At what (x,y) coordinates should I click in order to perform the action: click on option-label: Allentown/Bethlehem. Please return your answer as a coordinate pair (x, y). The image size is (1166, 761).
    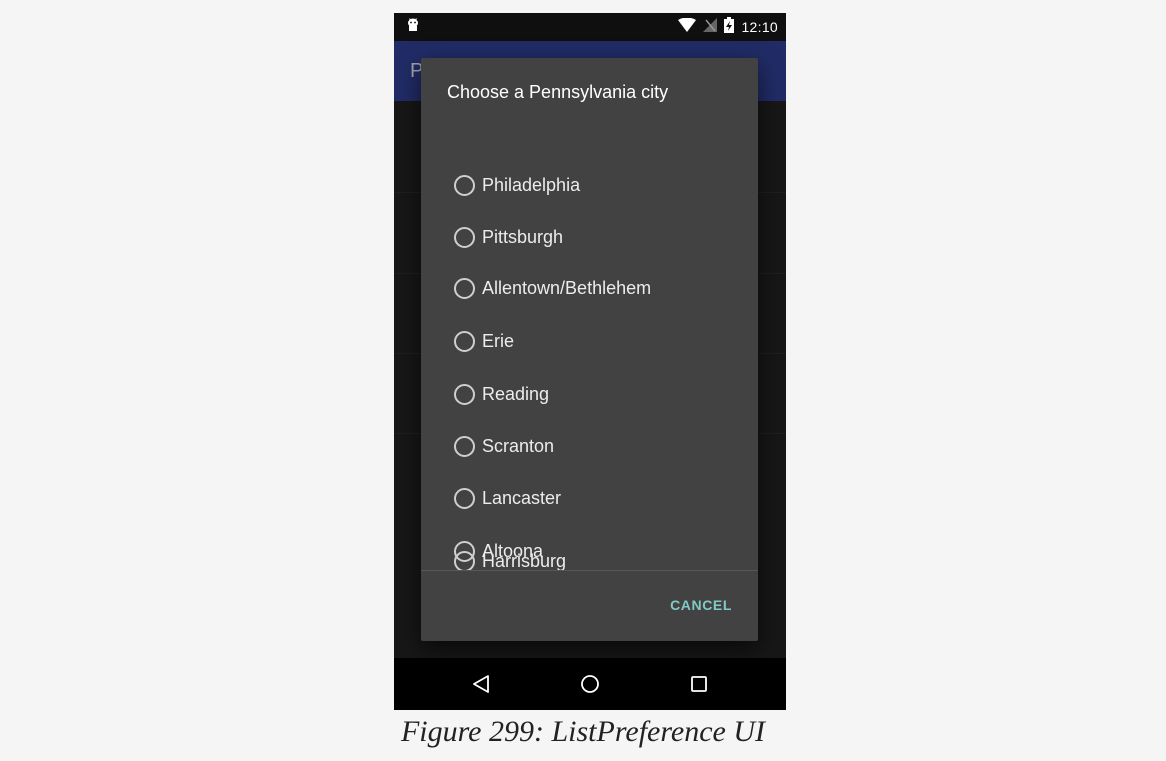
    Looking at the image, I should click on (567, 287).